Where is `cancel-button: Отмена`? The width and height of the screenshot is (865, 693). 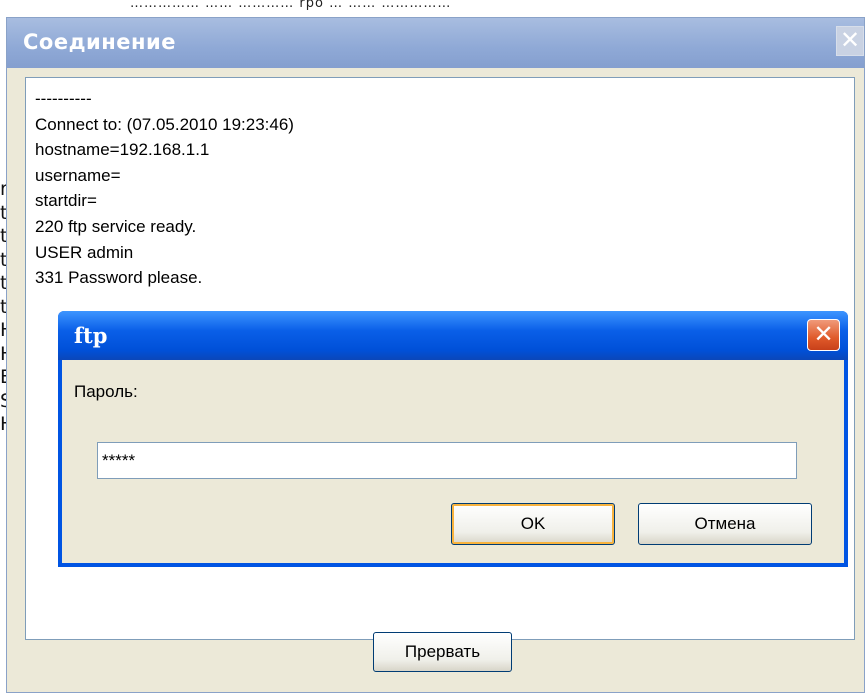 cancel-button: Отмена is located at coordinates (725, 524).